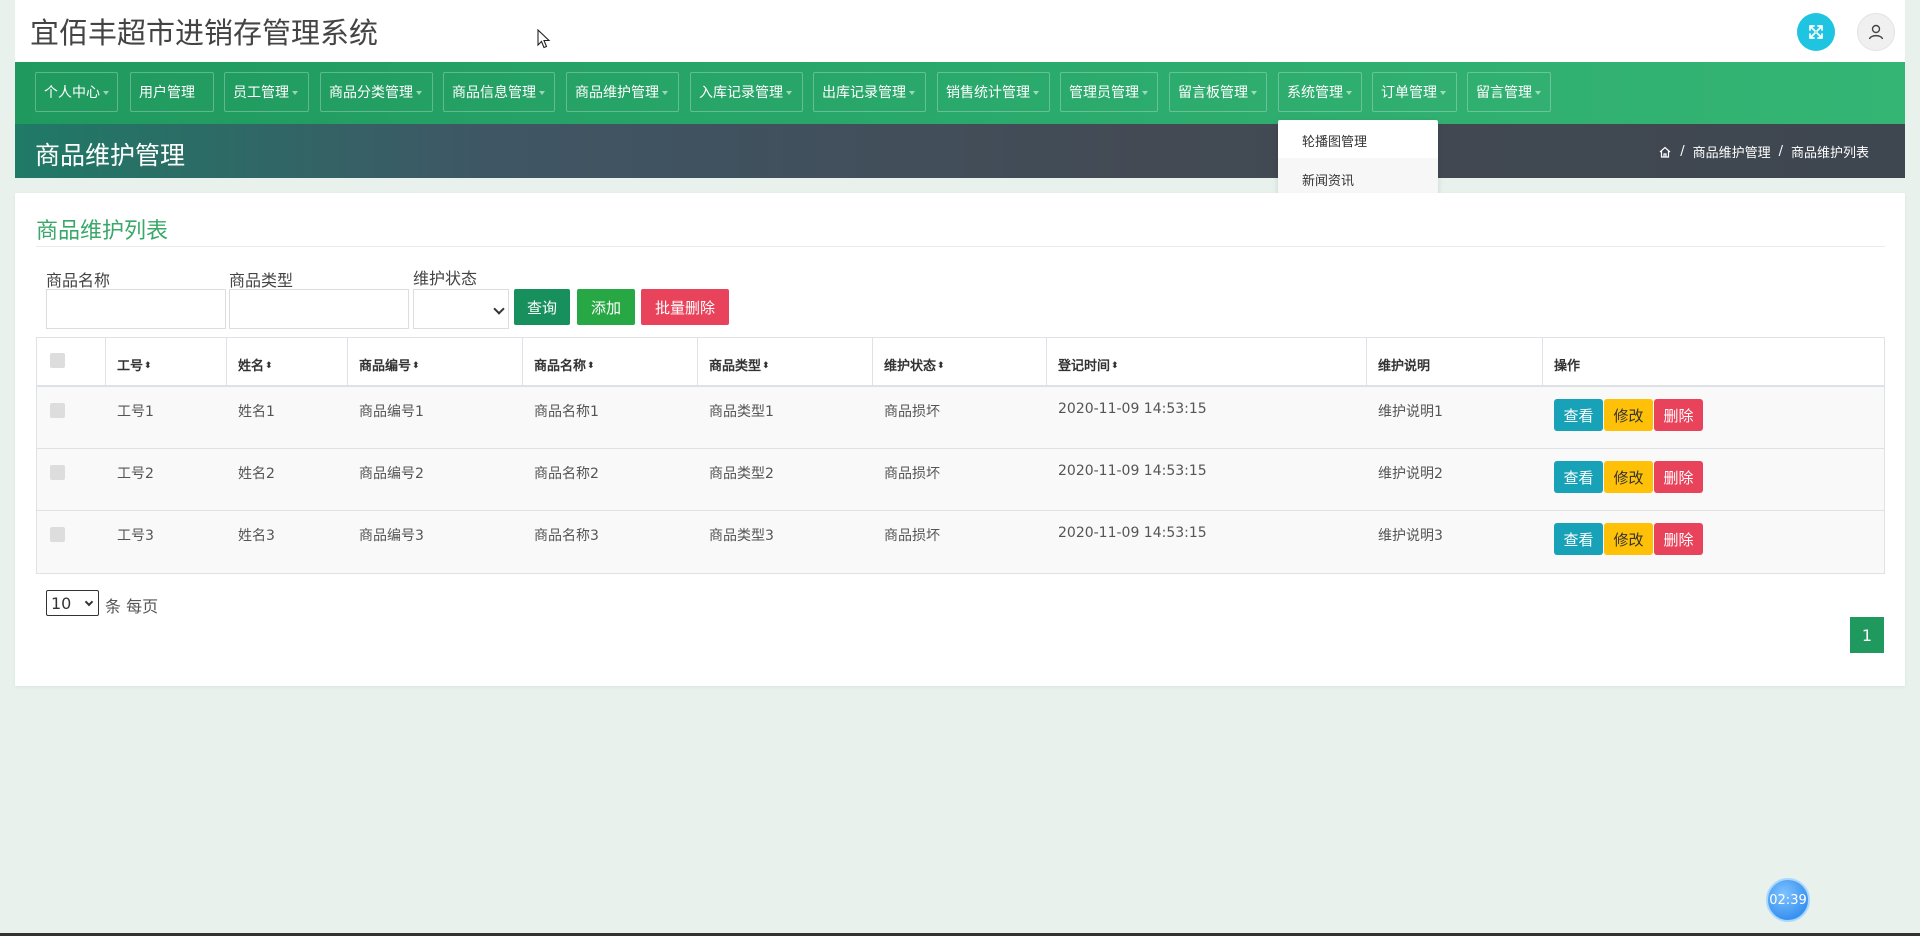 Image resolution: width=1920 pixels, height=936 pixels. Describe the element at coordinates (1320, 92) in the screenshot. I see `nav-item-system-management: 系统管理` at that location.